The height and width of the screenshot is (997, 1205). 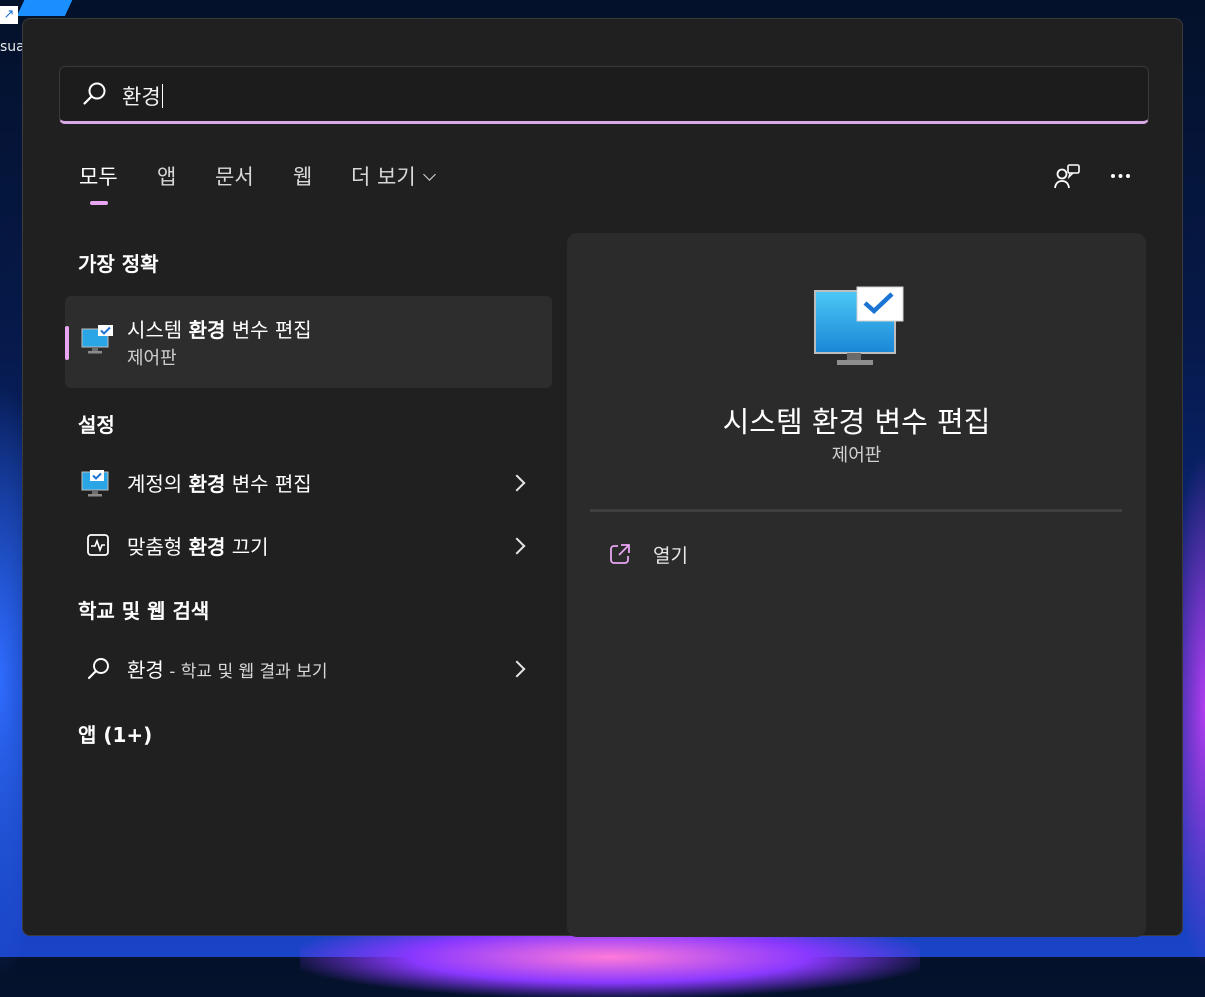 I want to click on best-match-item: 시스템 환경 변수 편집 제어판, so click(x=308, y=342).